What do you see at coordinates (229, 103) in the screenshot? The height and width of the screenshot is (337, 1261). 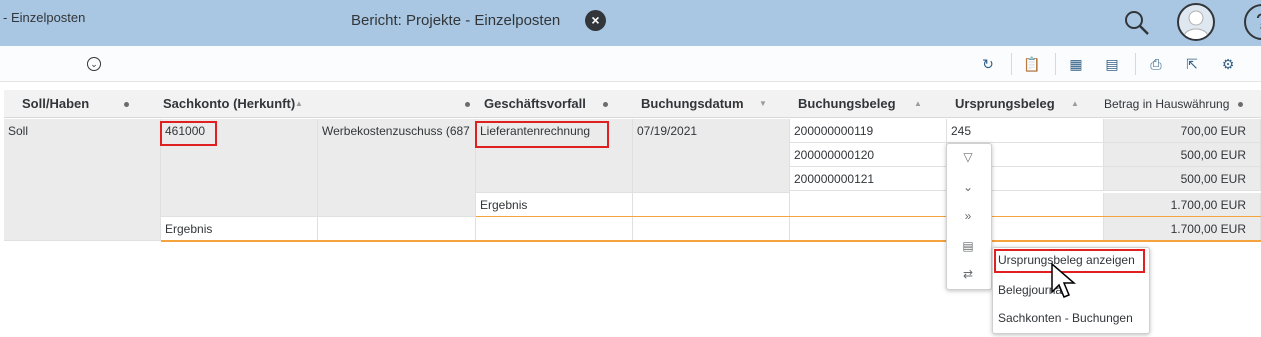 I see `header-label: Sachkonto (Herkunft)` at bounding box center [229, 103].